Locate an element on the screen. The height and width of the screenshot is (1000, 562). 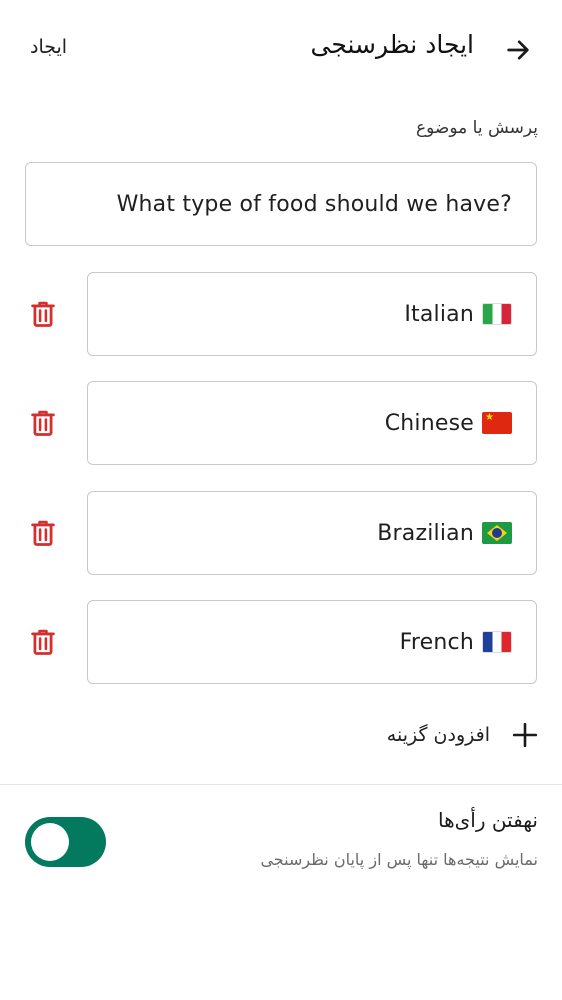
option-label: Italian is located at coordinates (439, 314).